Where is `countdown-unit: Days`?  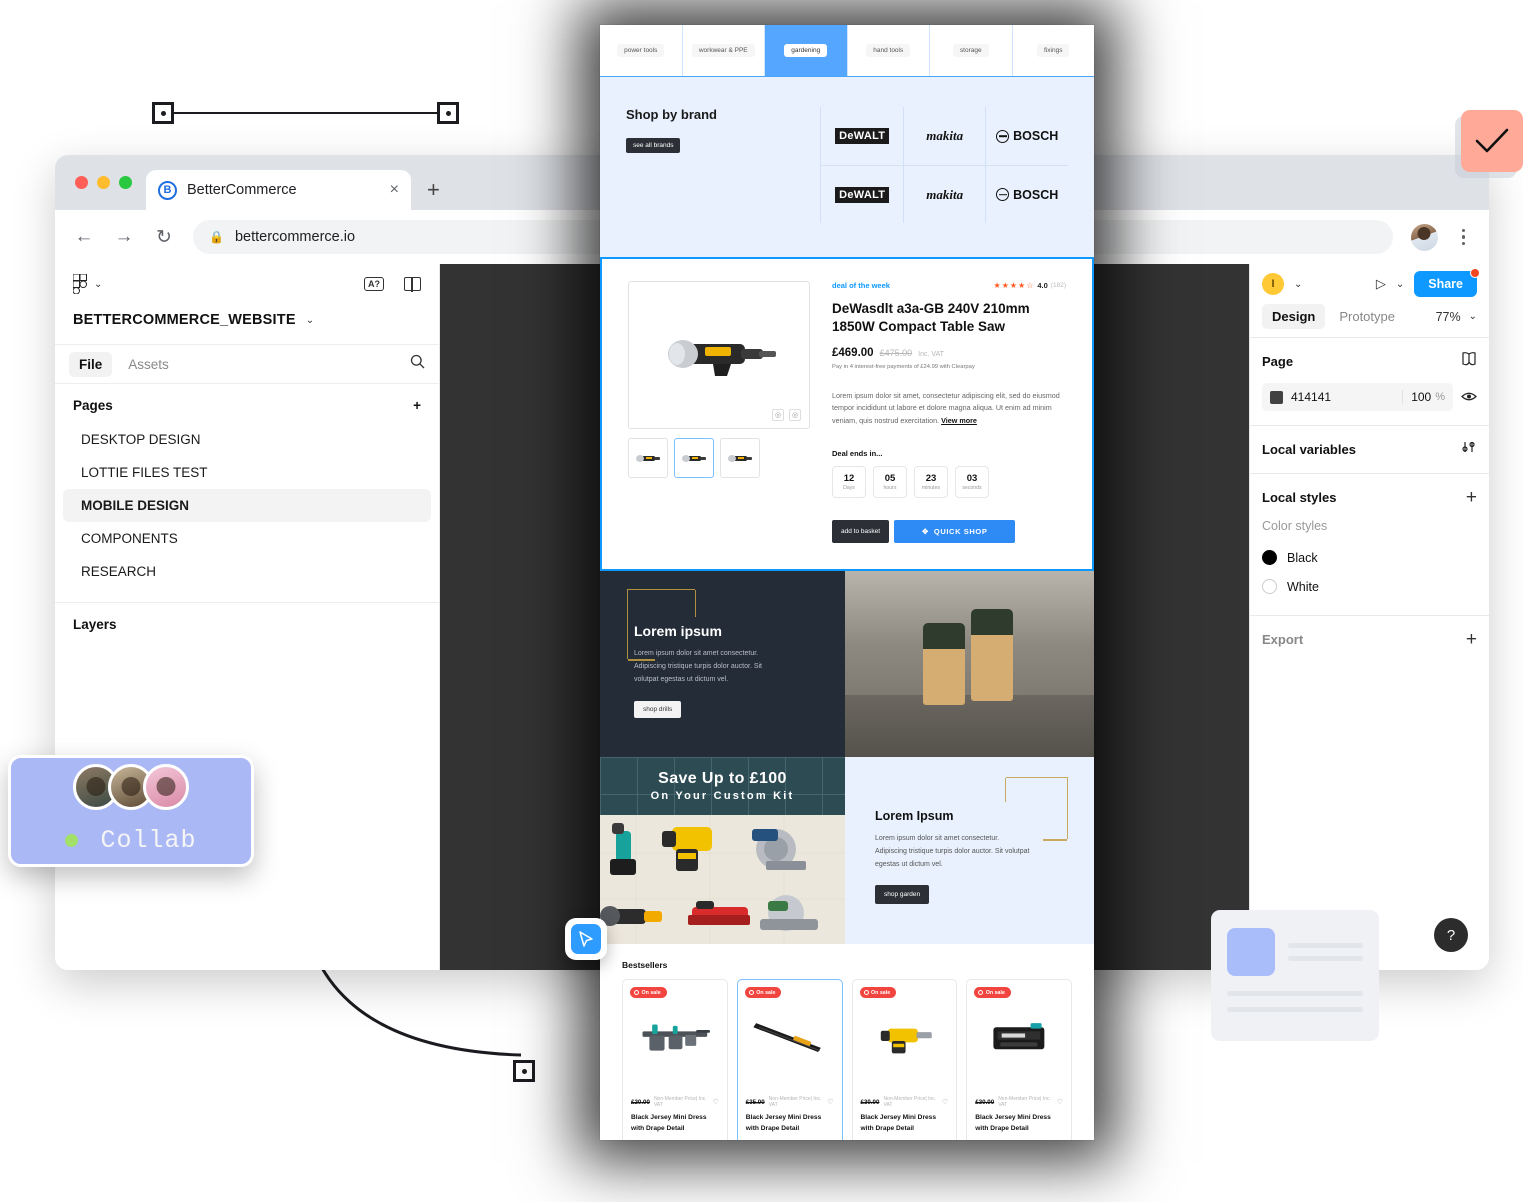
countdown-unit: Days is located at coordinates (849, 488).